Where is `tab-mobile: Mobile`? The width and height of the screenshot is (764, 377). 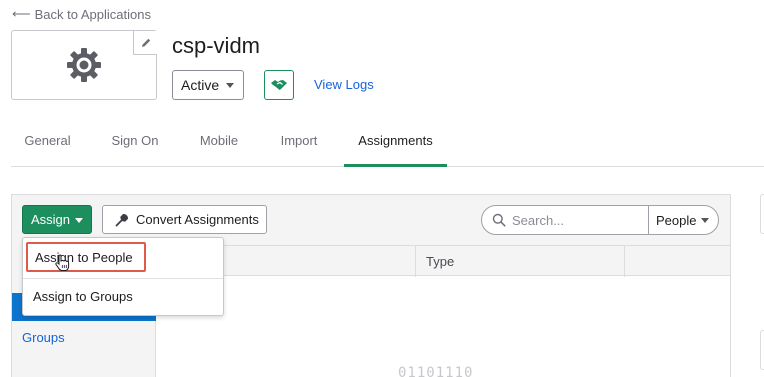 tab-mobile: Mobile is located at coordinates (219, 145).